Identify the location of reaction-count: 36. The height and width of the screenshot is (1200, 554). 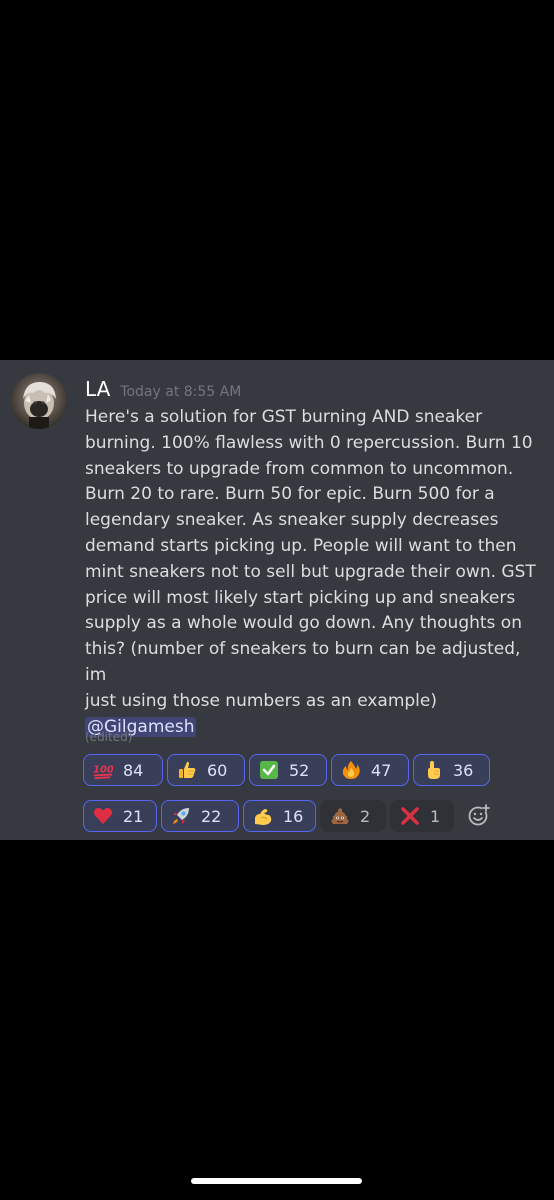
(463, 770).